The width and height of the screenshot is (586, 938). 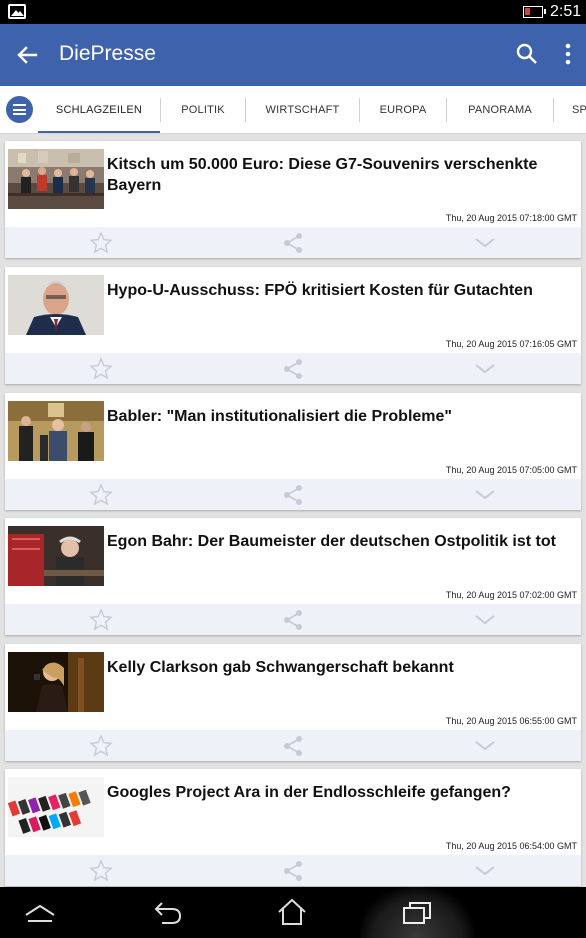 I want to click on home-icon, so click(x=292, y=912).